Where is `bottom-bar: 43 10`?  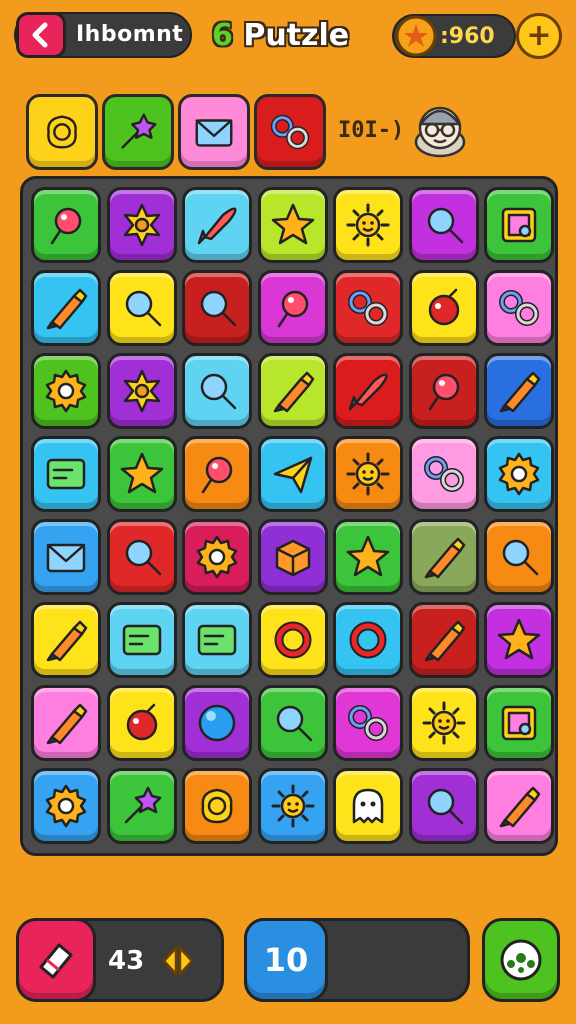 bottom-bar: 43 10 is located at coordinates (288, 960).